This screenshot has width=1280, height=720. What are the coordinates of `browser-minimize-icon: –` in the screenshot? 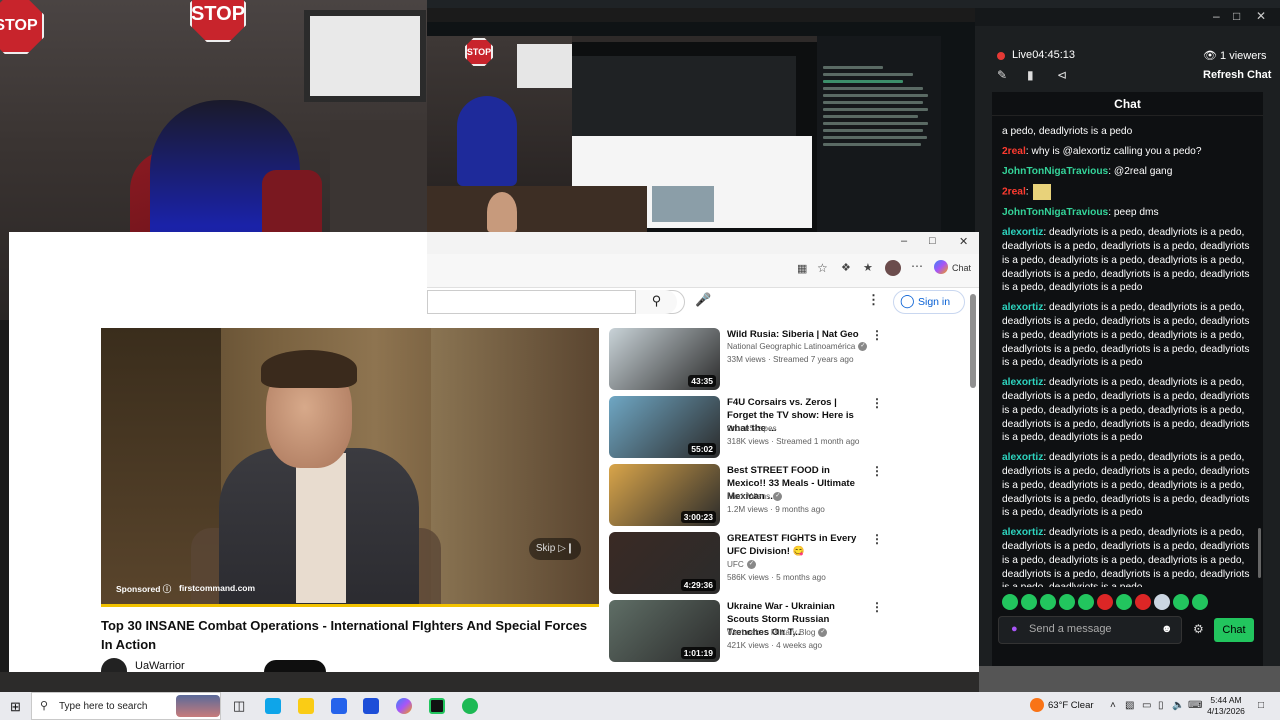 It's located at (904, 241).